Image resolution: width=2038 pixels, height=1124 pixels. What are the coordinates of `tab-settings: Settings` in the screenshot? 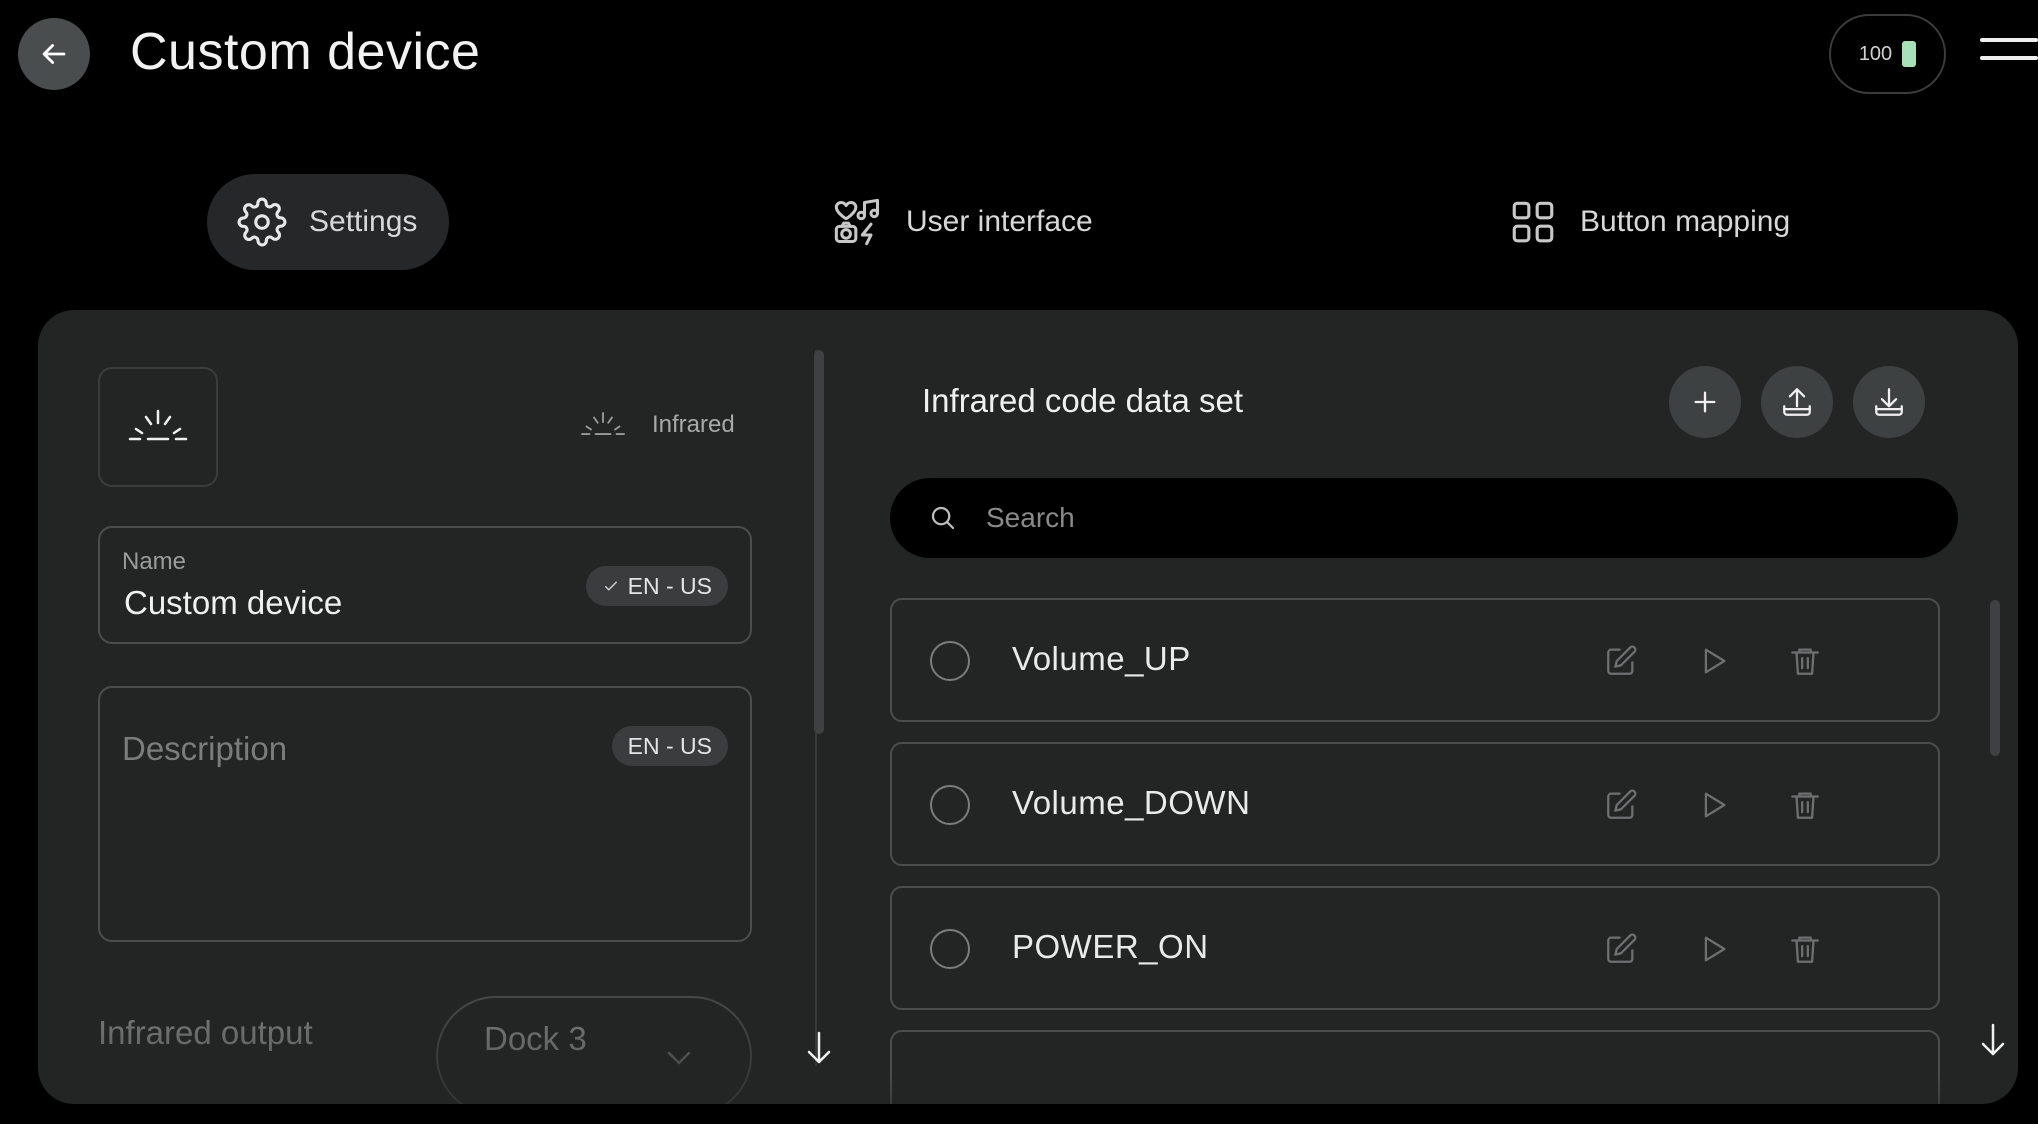 It's located at (328, 222).